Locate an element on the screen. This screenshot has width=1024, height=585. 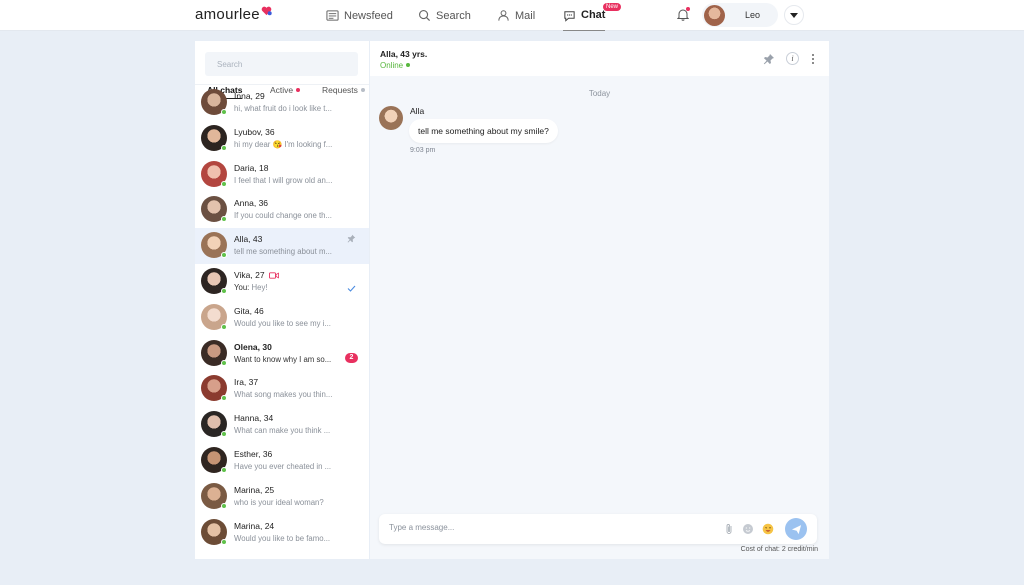
user-profile-button: Leo is located at coordinates (740, 15).